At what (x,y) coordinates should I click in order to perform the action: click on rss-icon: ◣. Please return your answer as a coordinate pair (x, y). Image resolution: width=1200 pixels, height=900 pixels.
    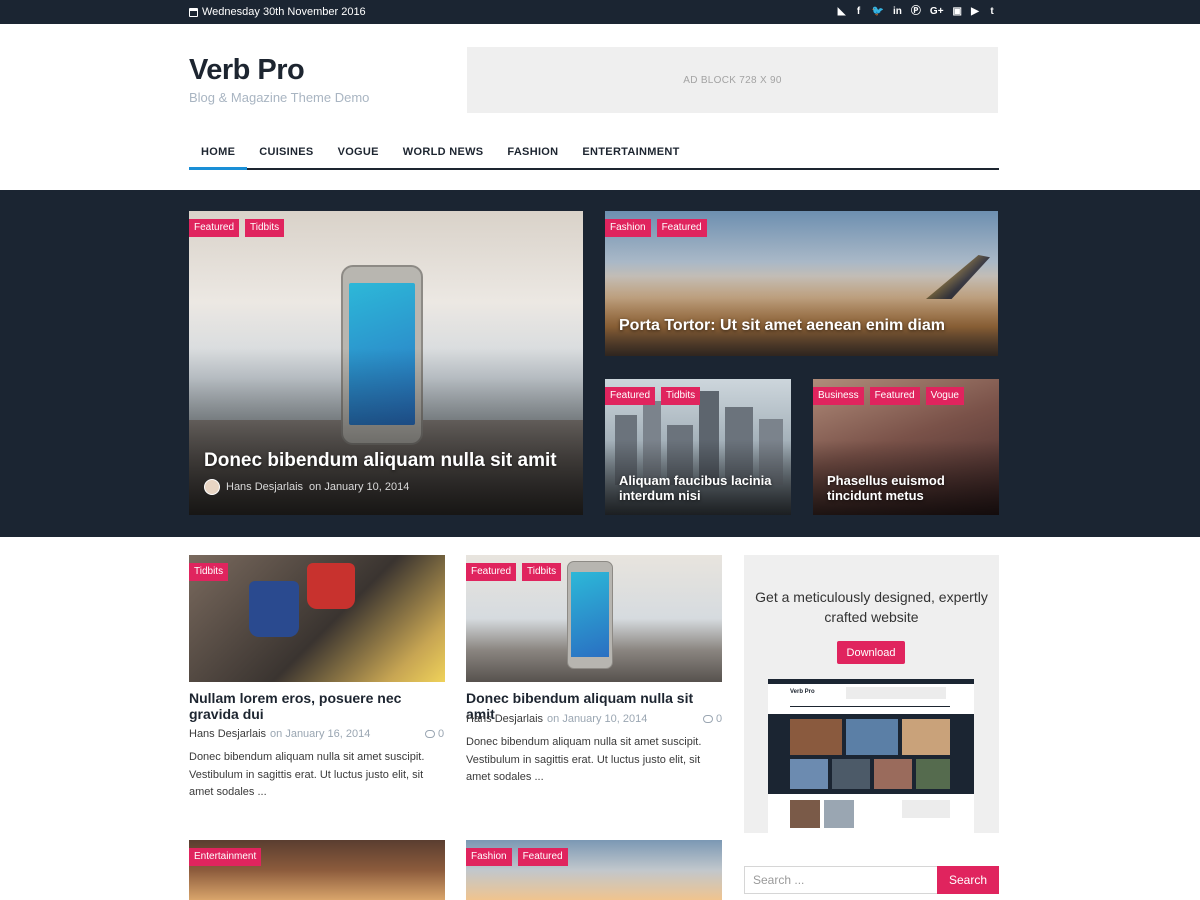
    Looking at the image, I should click on (842, 12).